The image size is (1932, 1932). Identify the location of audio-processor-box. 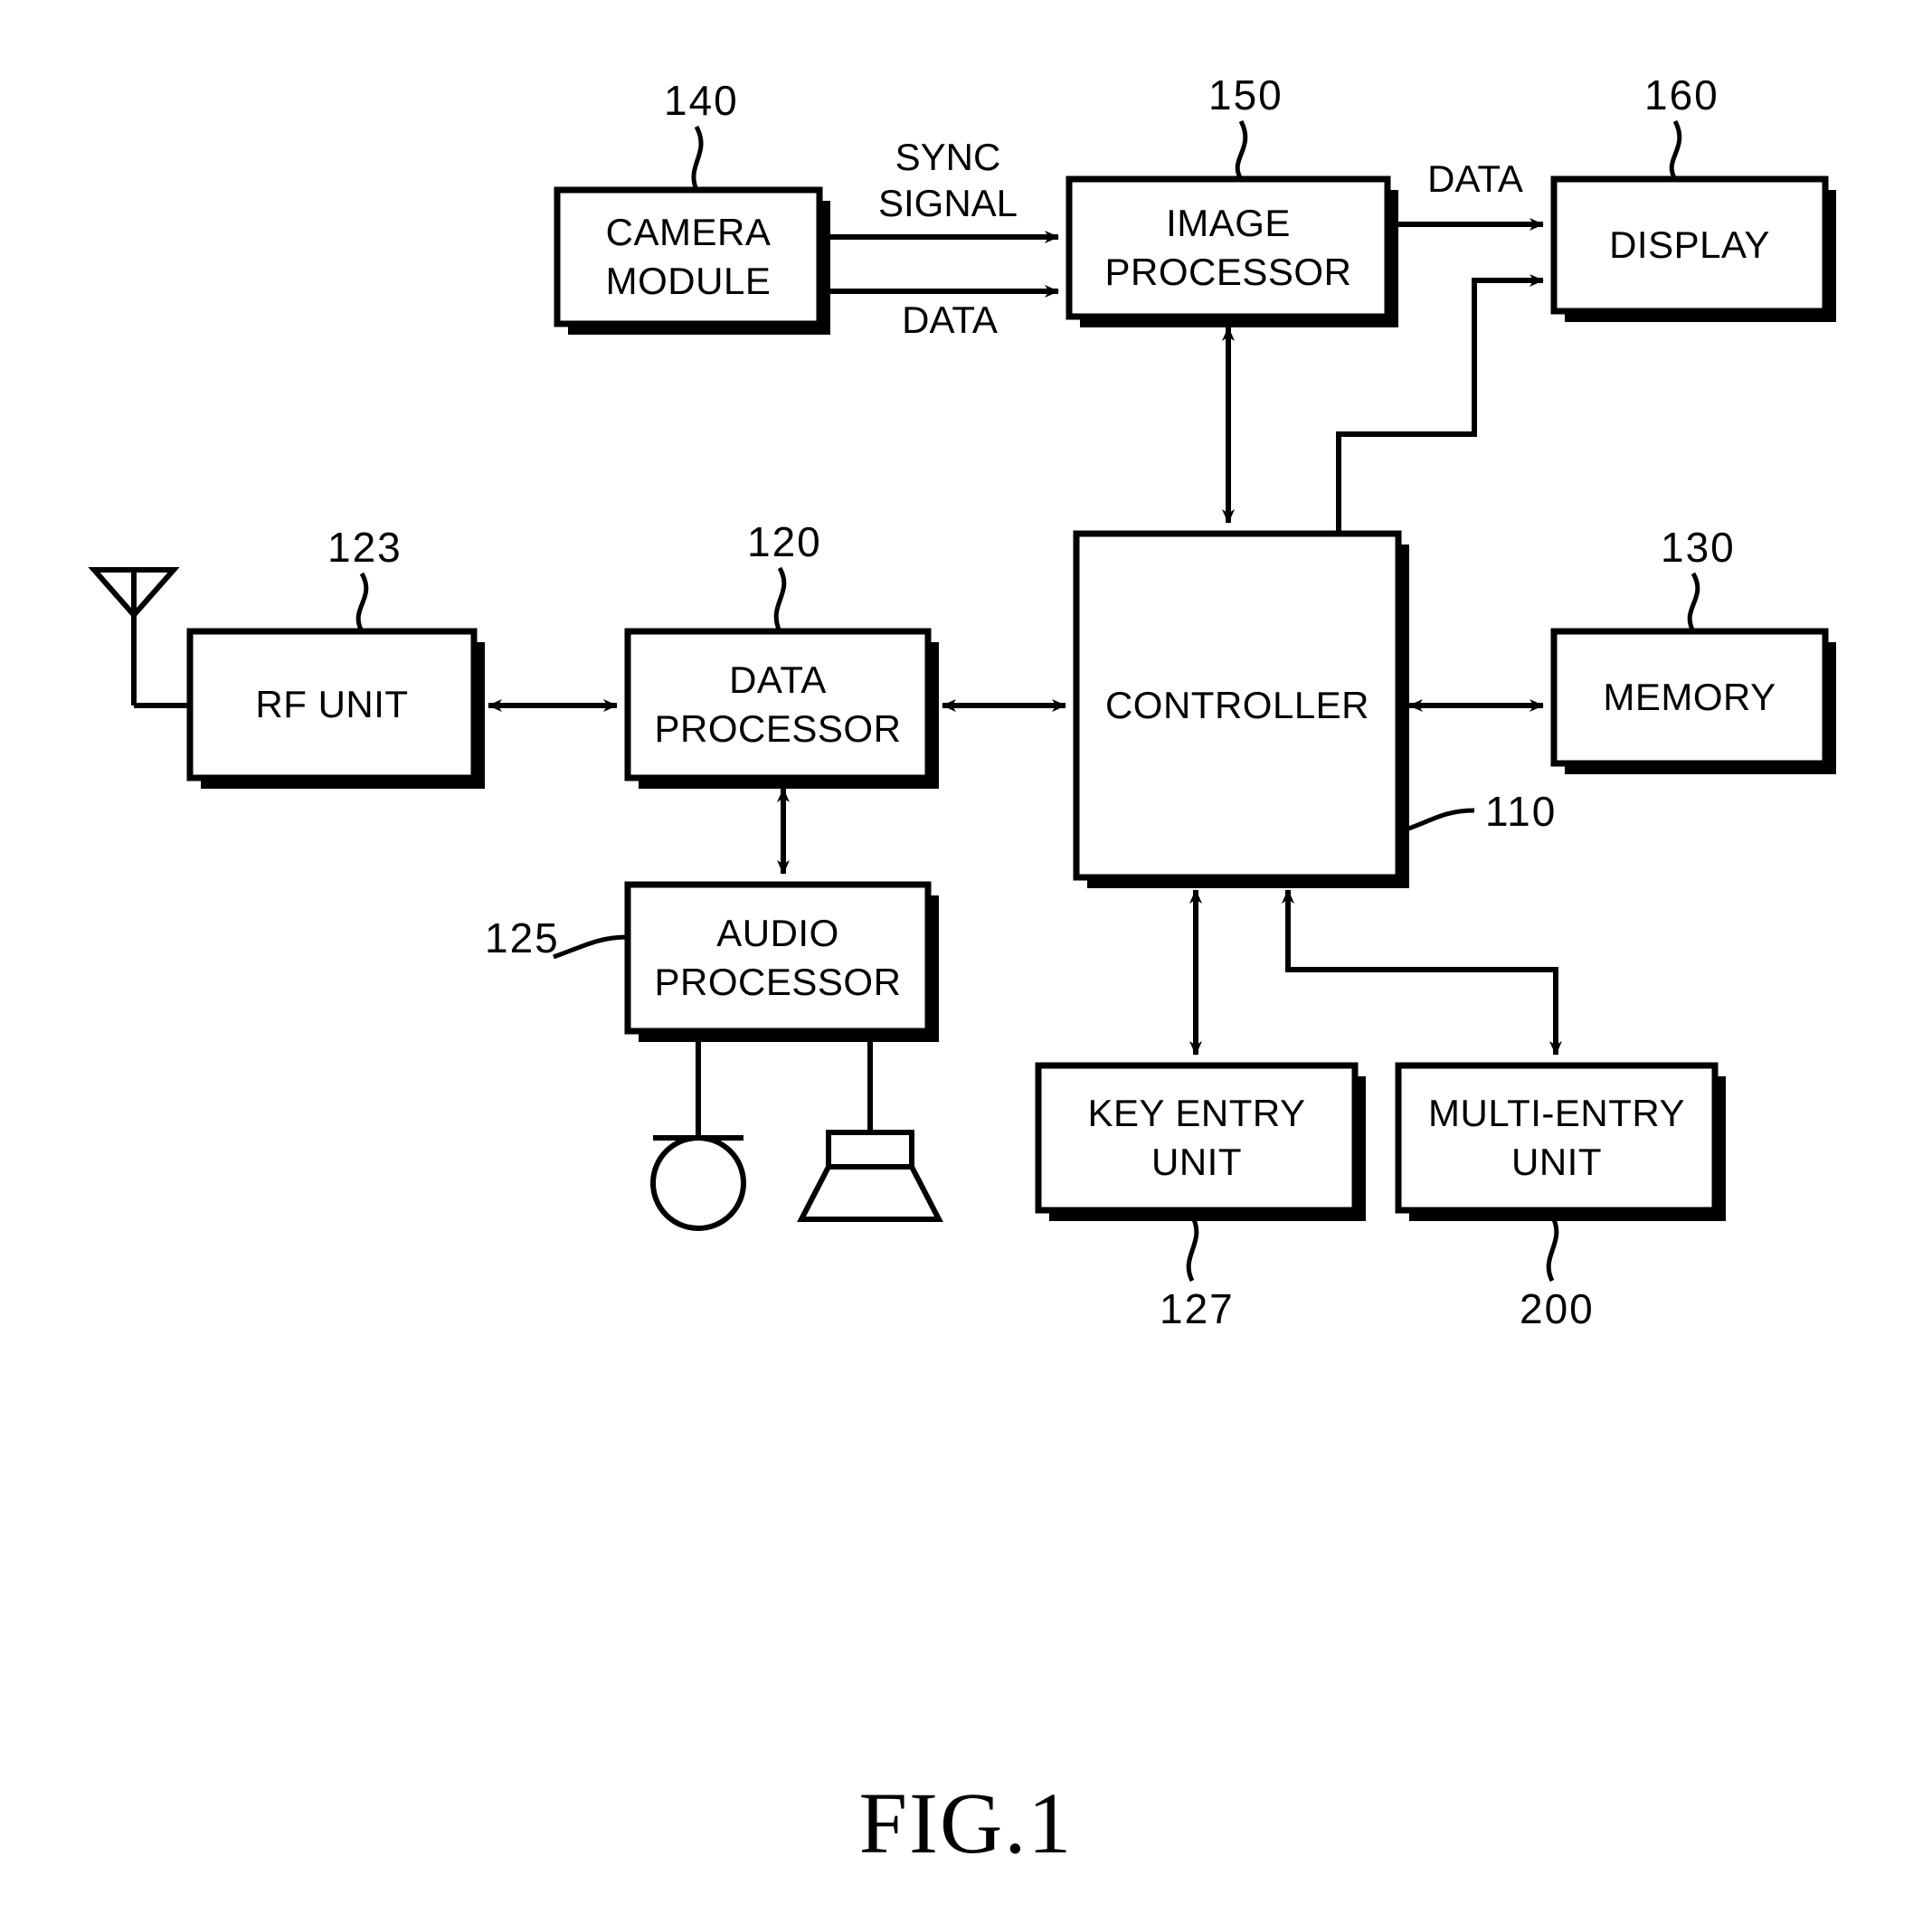
(778, 958).